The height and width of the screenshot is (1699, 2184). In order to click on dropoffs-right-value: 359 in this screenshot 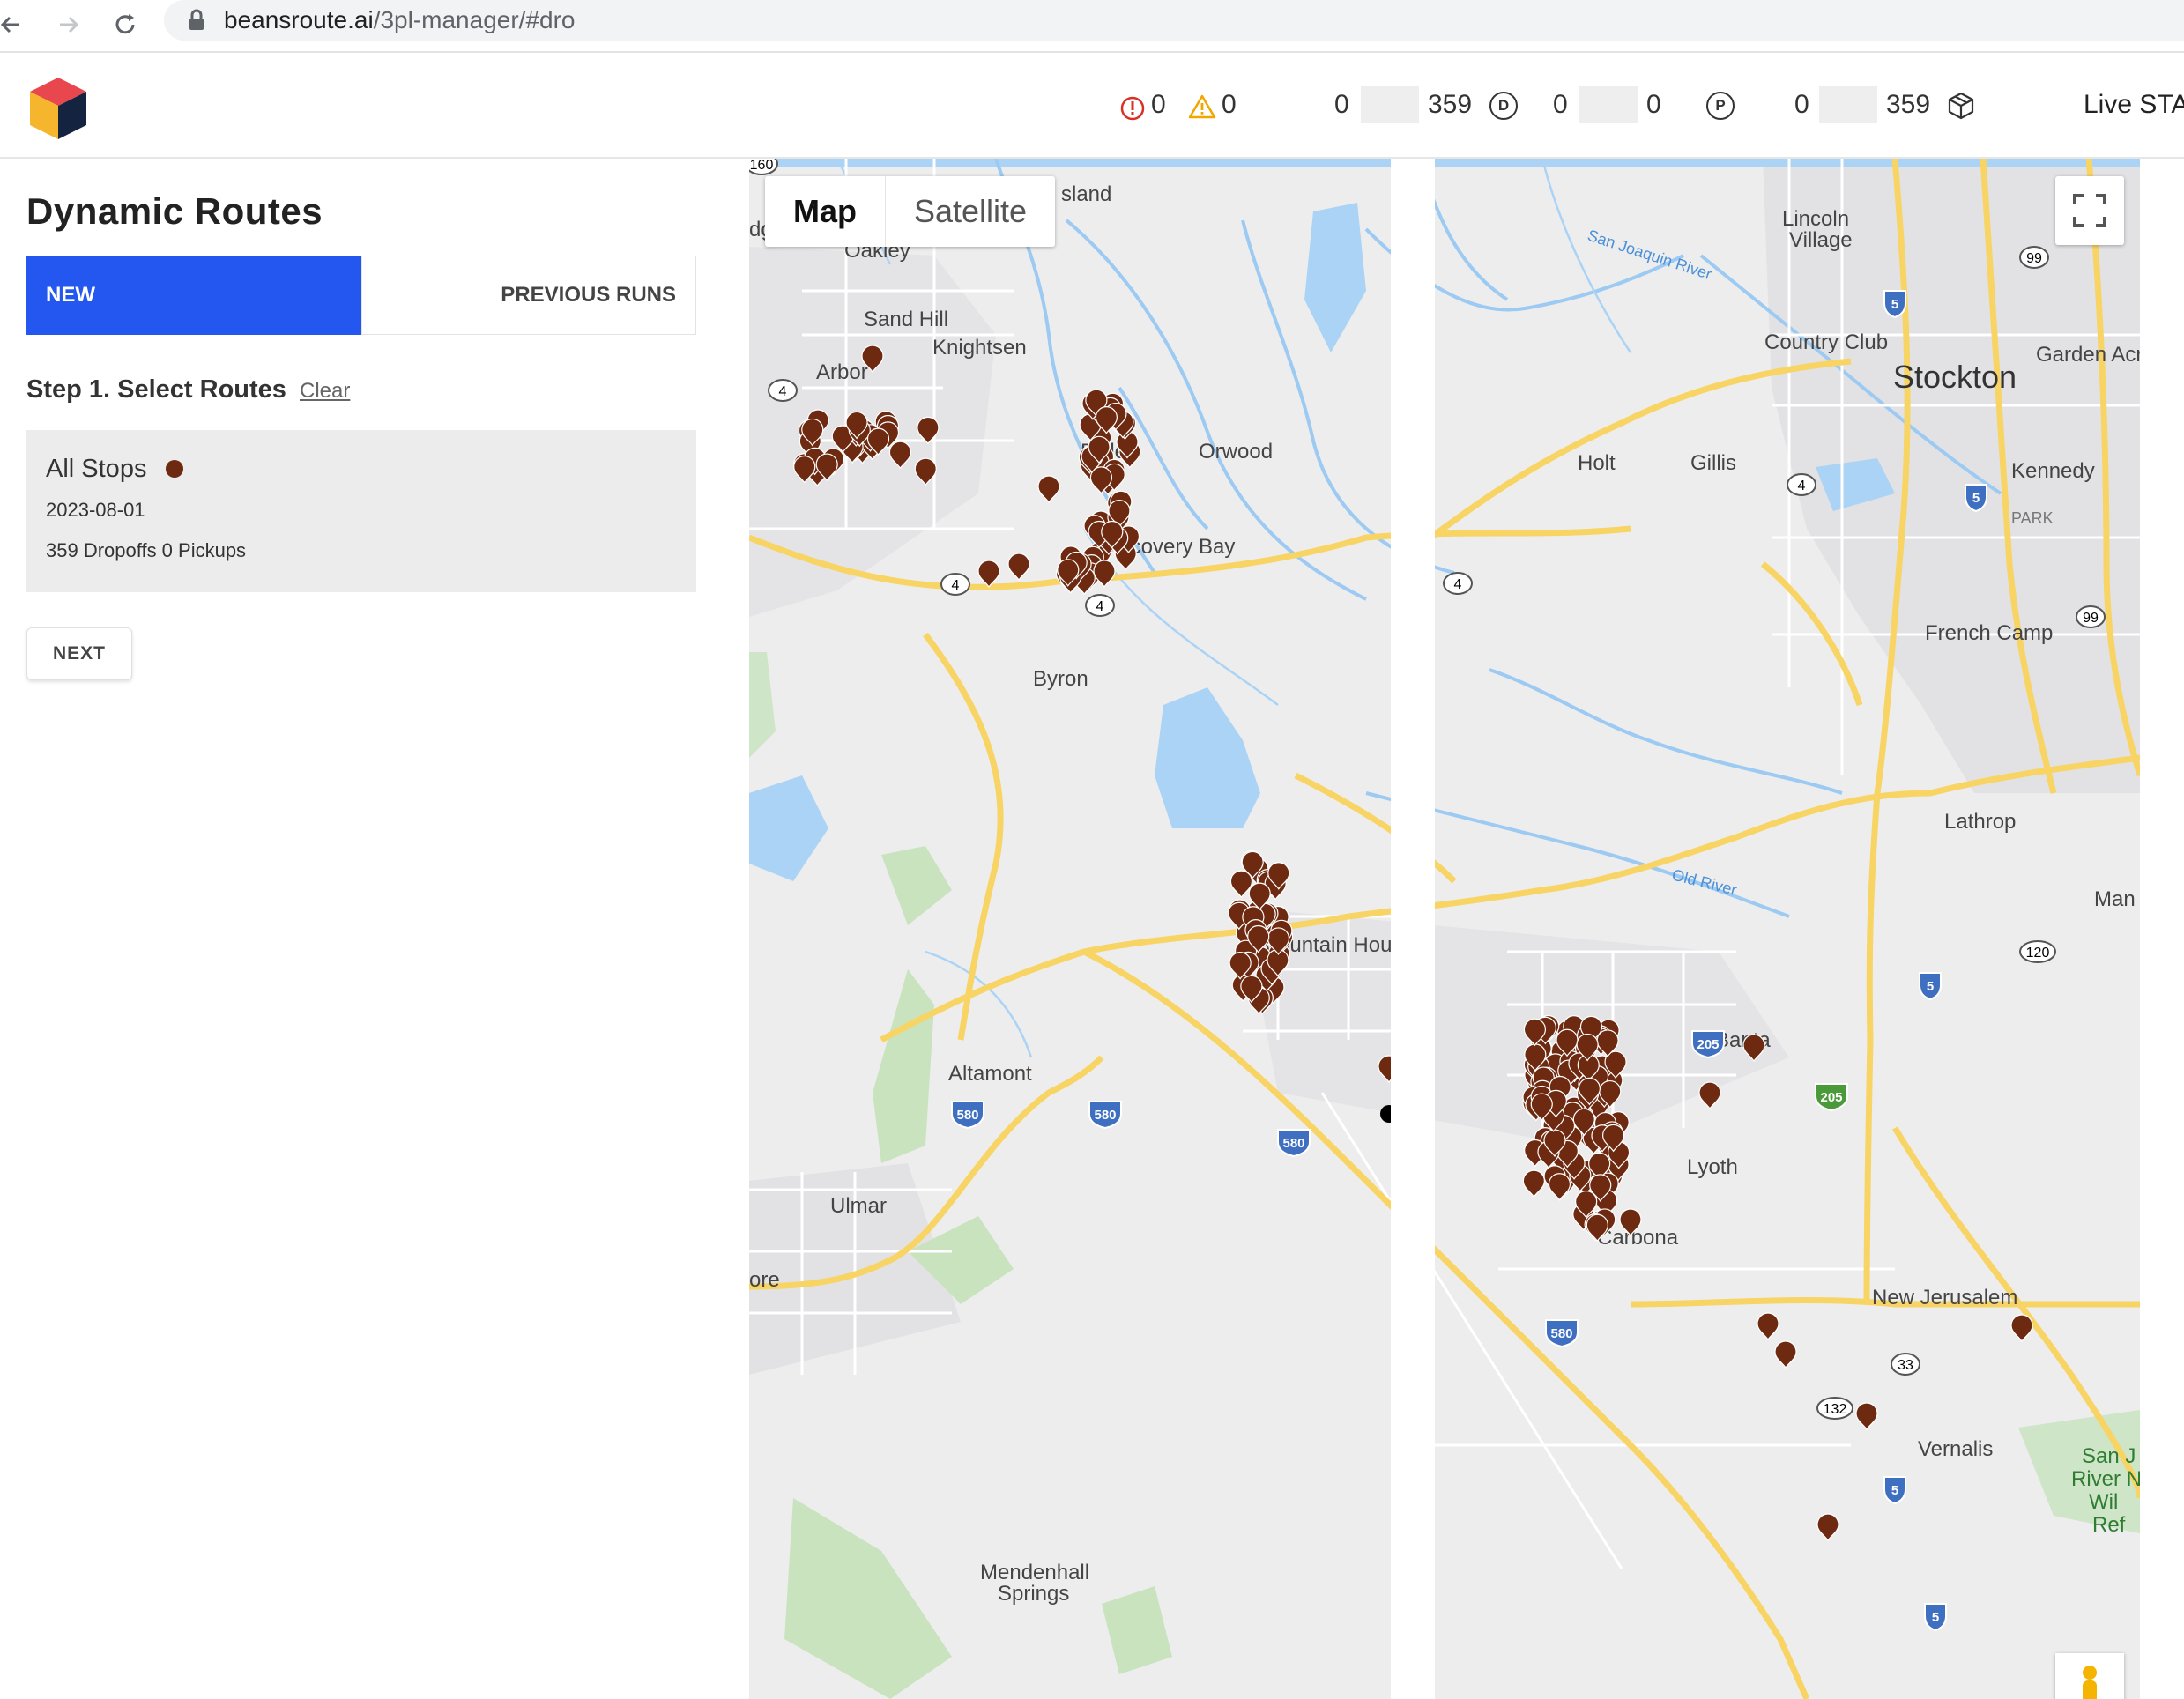, I will do `click(1450, 104)`.